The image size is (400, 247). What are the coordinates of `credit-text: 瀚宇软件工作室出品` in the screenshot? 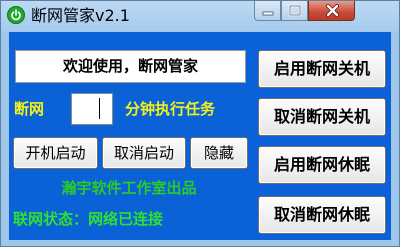 It's located at (129, 188).